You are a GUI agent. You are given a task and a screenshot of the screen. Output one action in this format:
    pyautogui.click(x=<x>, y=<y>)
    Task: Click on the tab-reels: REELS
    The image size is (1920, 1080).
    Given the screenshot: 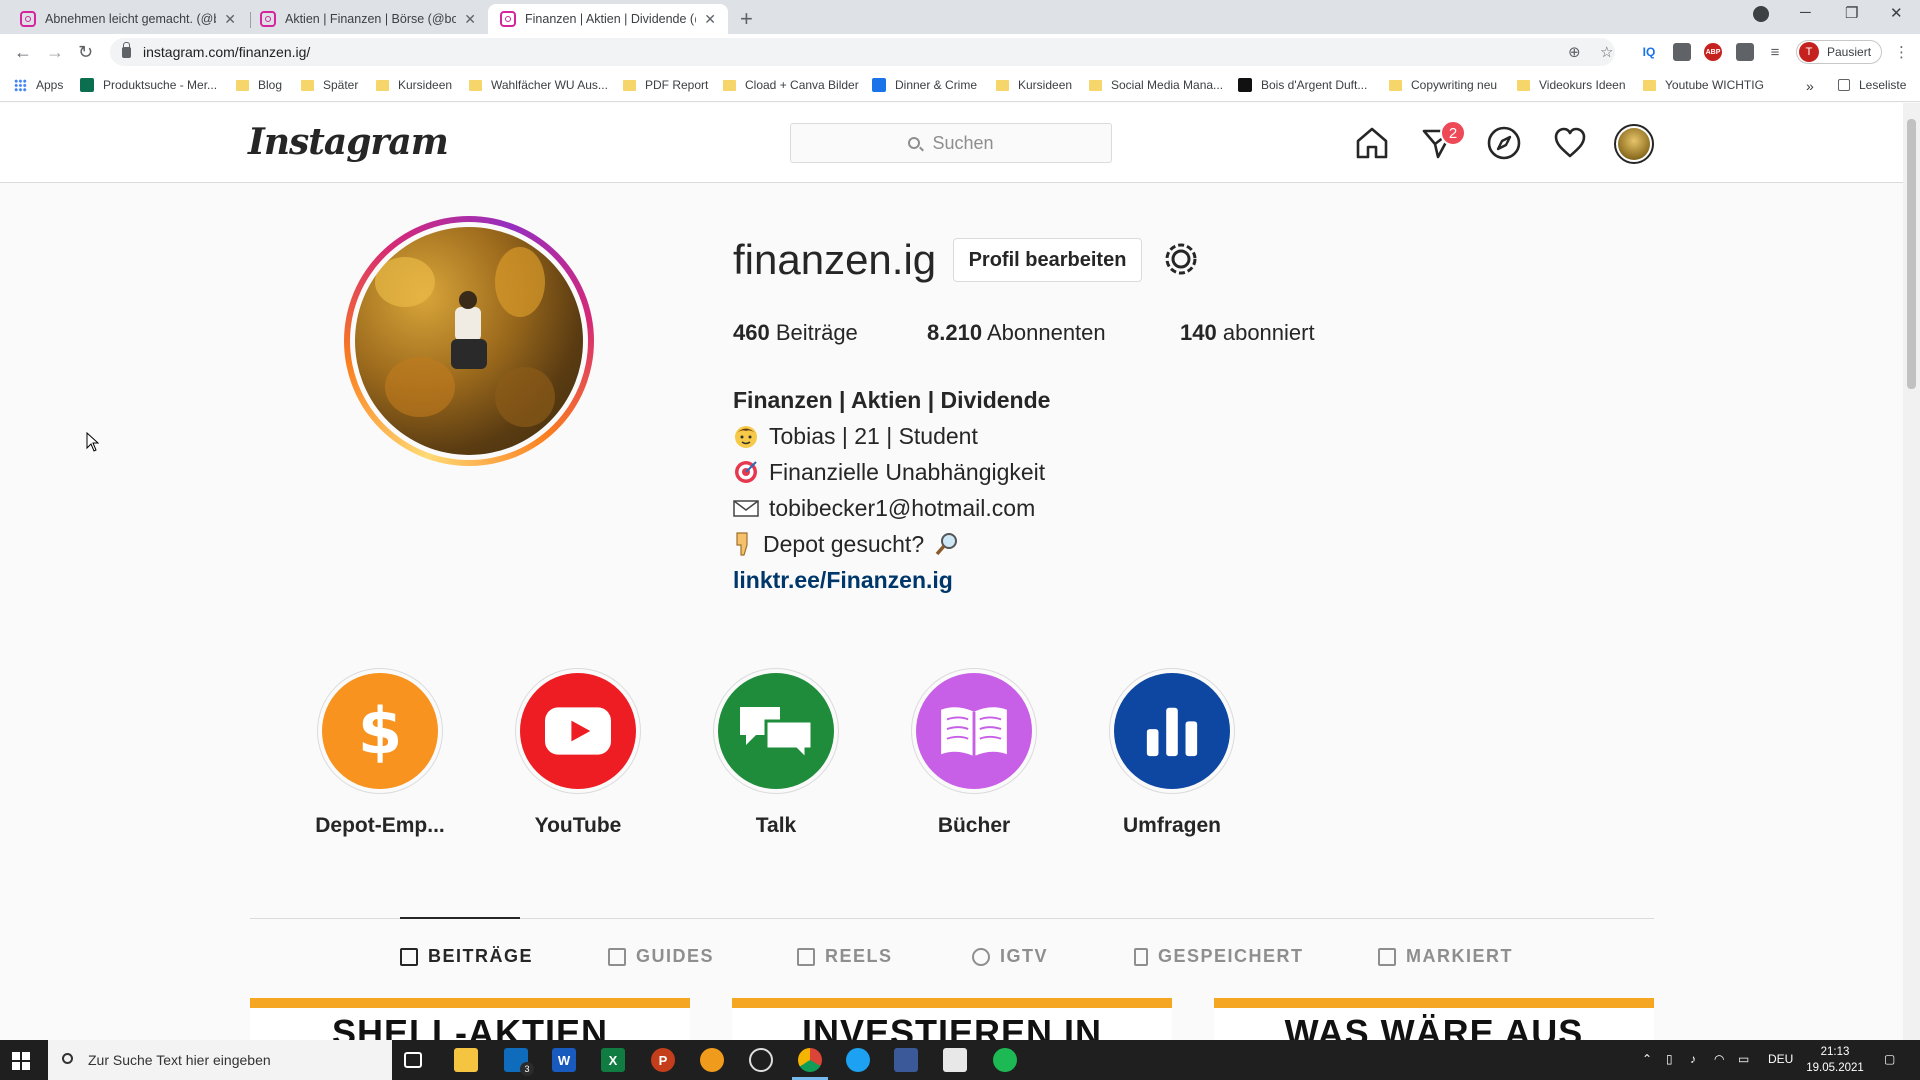 What is the action you would take?
    pyautogui.click(x=845, y=956)
    